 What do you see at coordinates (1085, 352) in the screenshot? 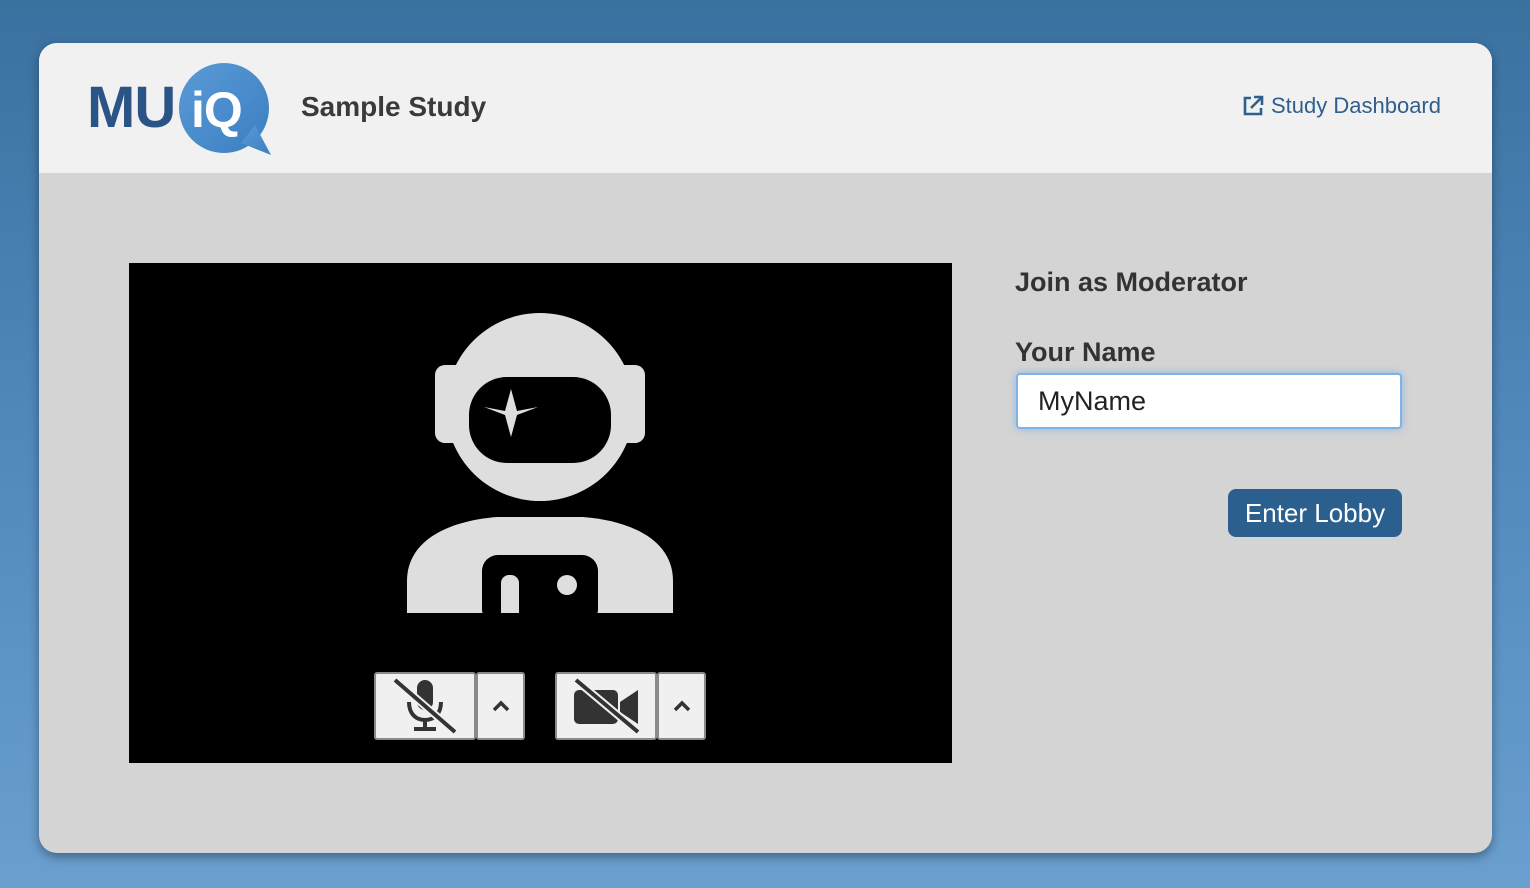
I see `your-name-label: Your Name` at bounding box center [1085, 352].